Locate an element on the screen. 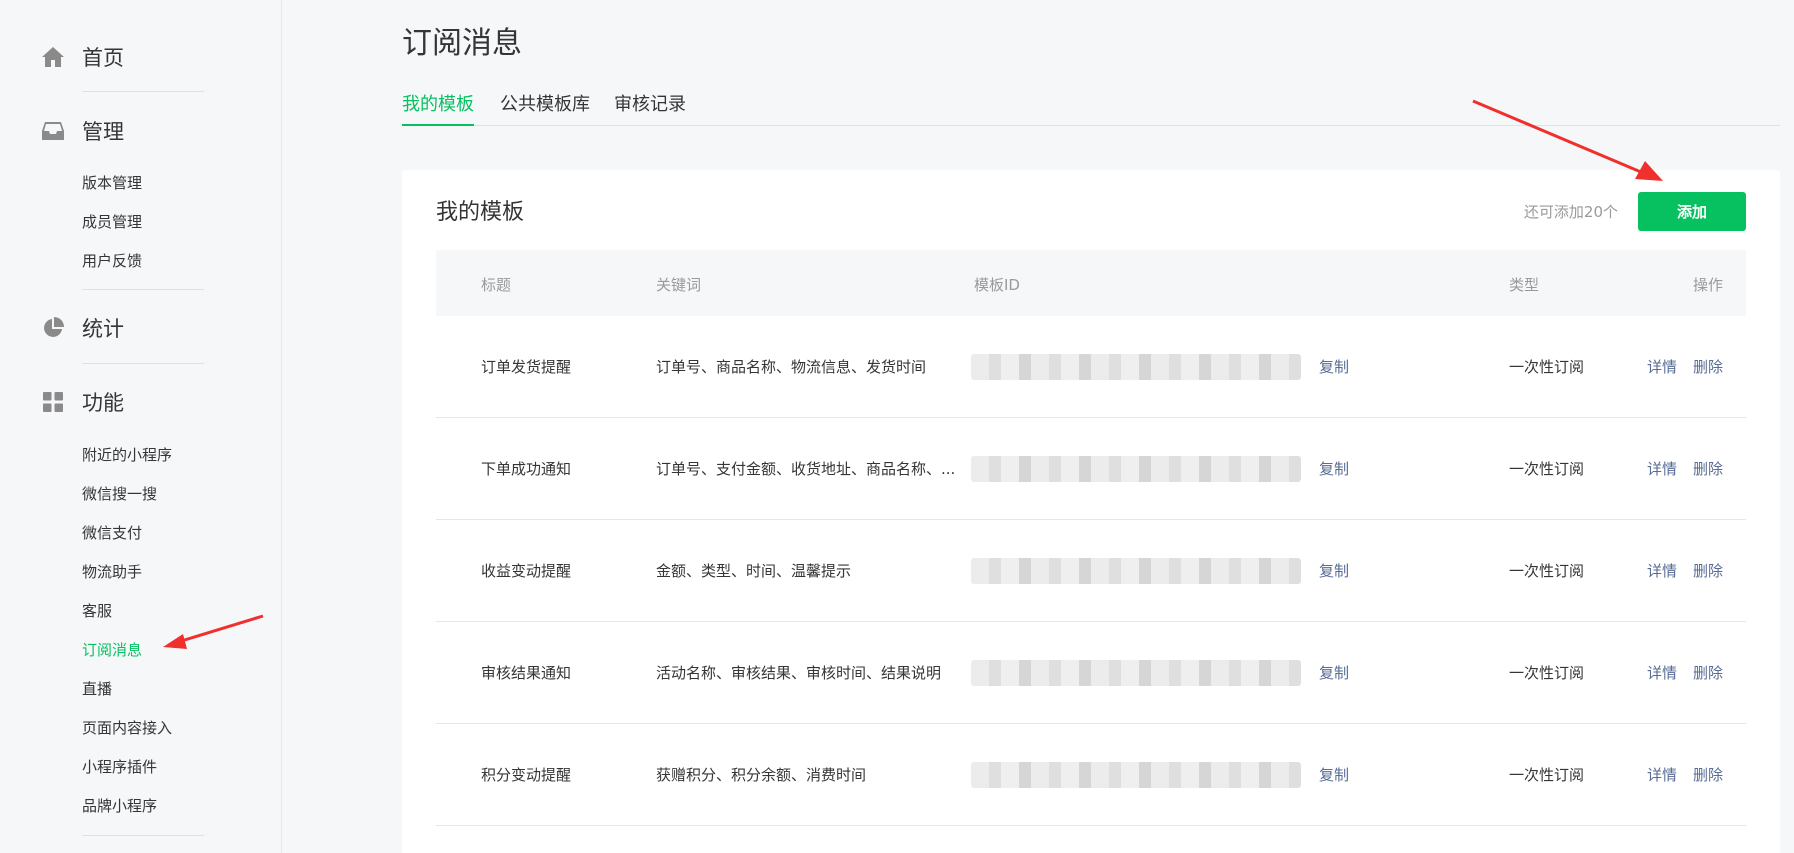  nav-manage: 管理 is located at coordinates (122, 131).